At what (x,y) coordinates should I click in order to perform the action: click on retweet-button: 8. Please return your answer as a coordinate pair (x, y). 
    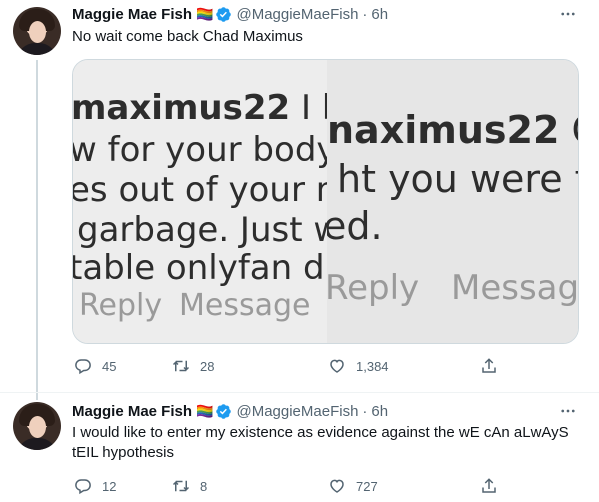
    Looking at the image, I should click on (189, 486).